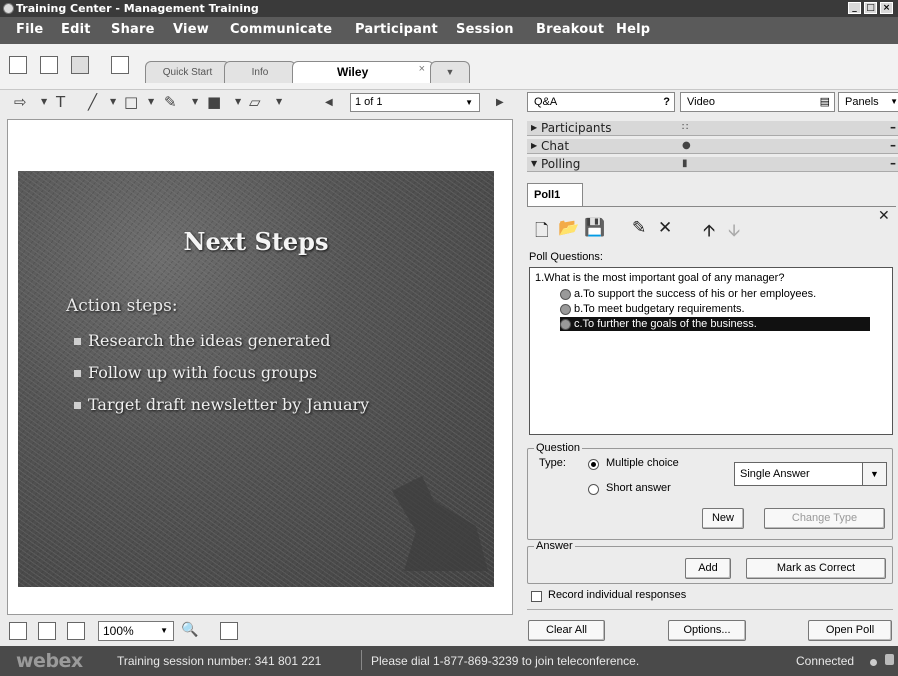  Describe the element at coordinates (810, 474) in the screenshot. I see `answer-mode-select: Single Answer ▼` at that location.